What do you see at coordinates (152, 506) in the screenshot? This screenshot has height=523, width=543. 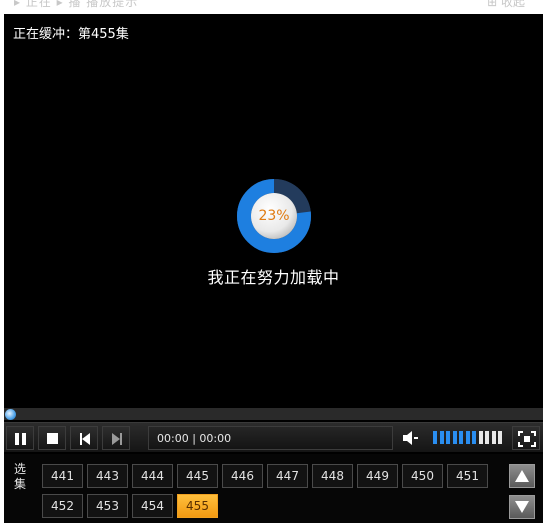 I see `episode-454-button: 454` at bounding box center [152, 506].